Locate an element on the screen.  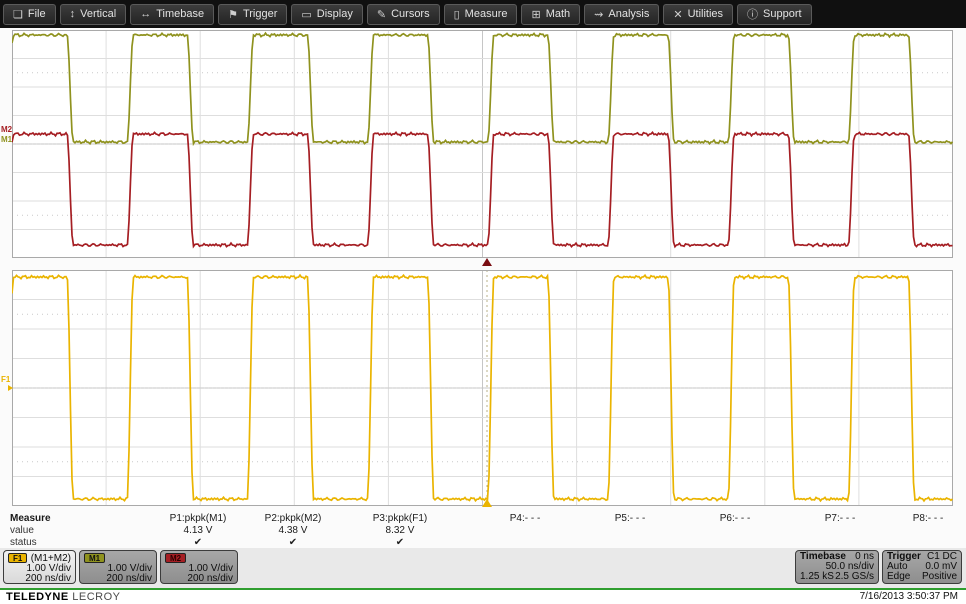
vertical-icon: ↕ is located at coordinates (72, 14).